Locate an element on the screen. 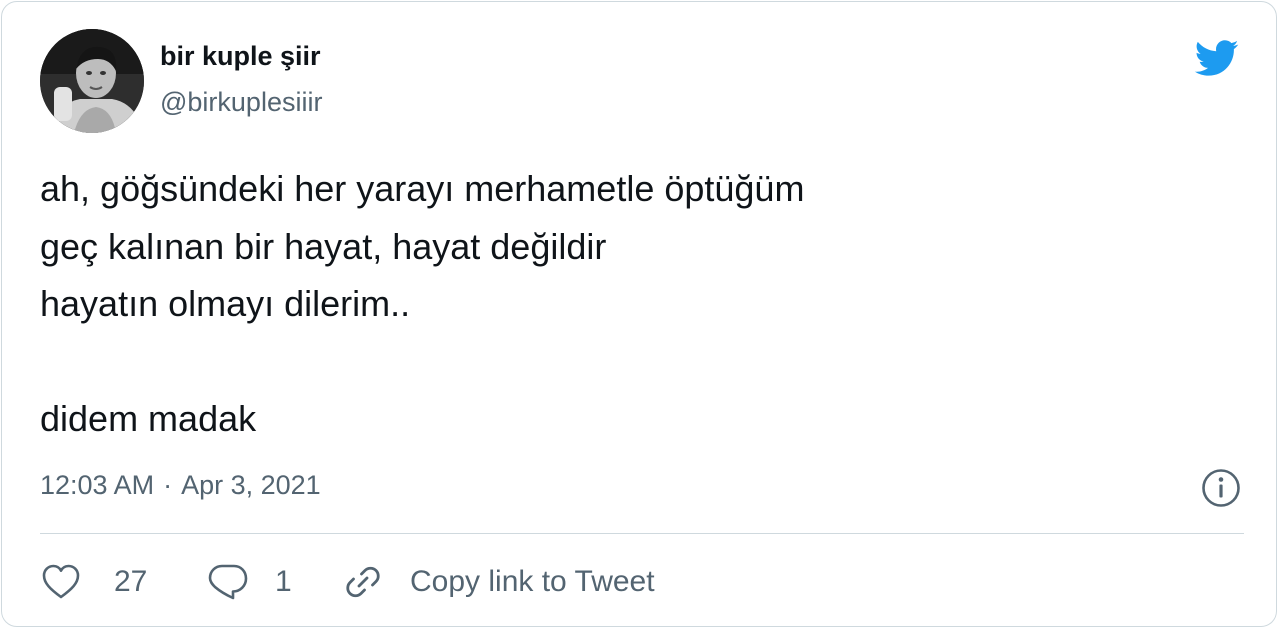  tweet-line: didem madak is located at coordinates (148, 418).